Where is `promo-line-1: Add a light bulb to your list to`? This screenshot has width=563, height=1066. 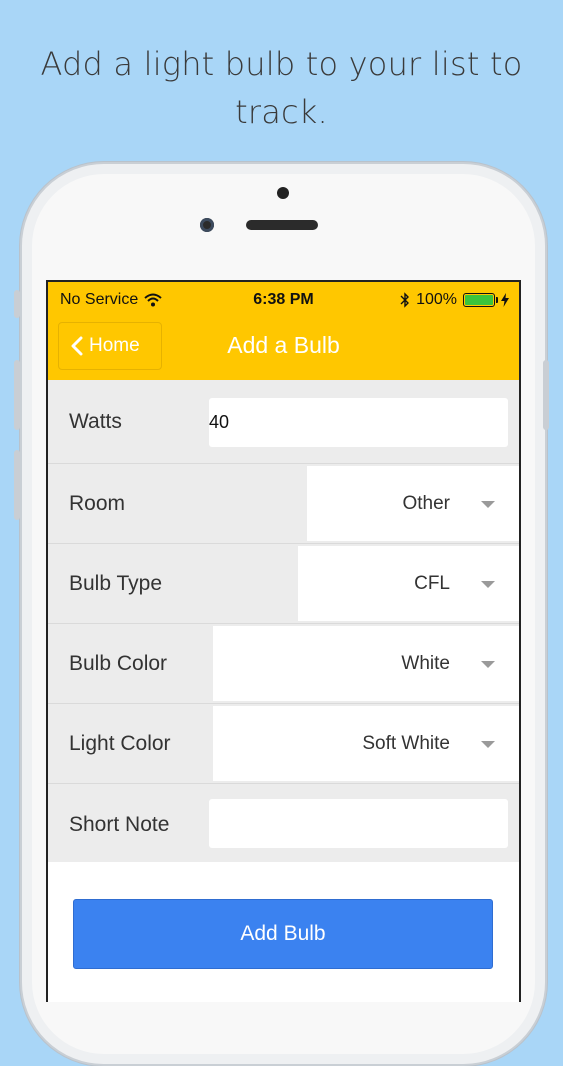
promo-line-1: Add a light bulb to your list to is located at coordinates (281, 64).